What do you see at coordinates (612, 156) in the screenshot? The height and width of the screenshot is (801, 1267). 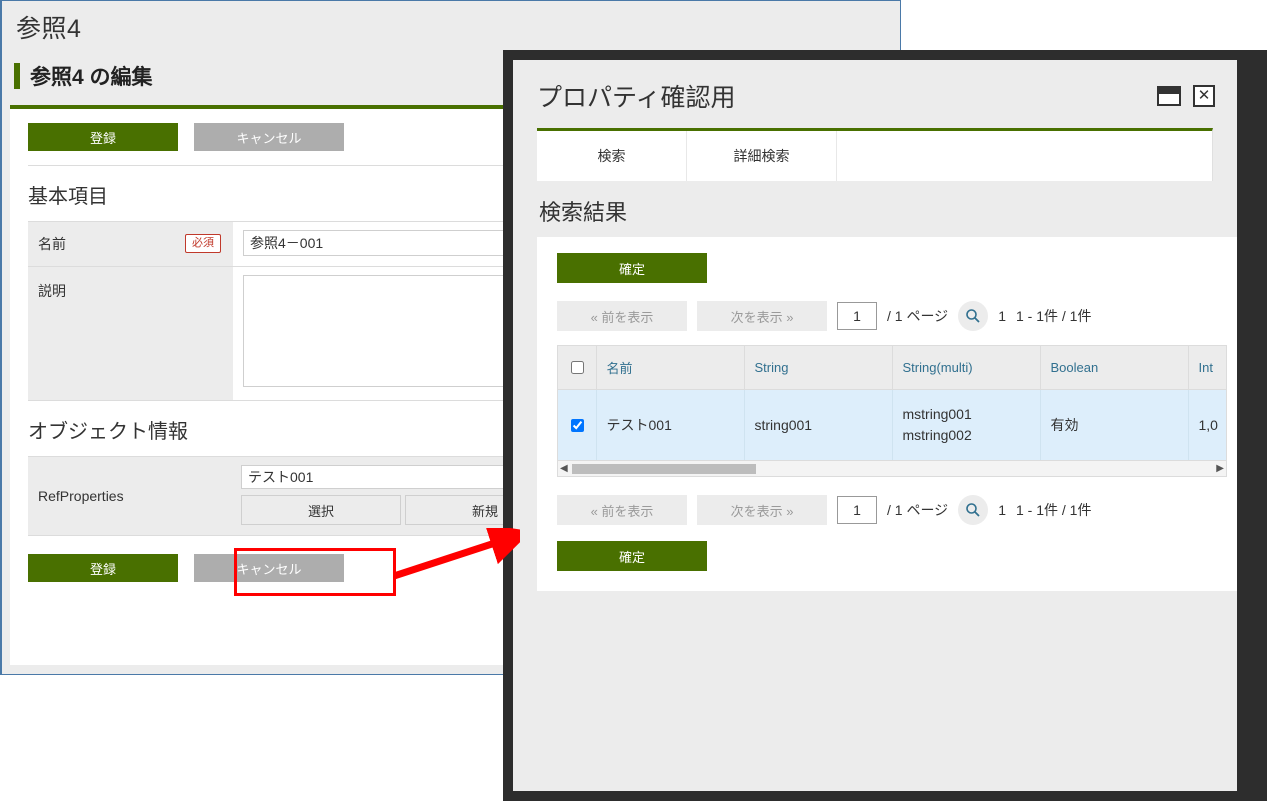 I see `tab-search: 検索` at bounding box center [612, 156].